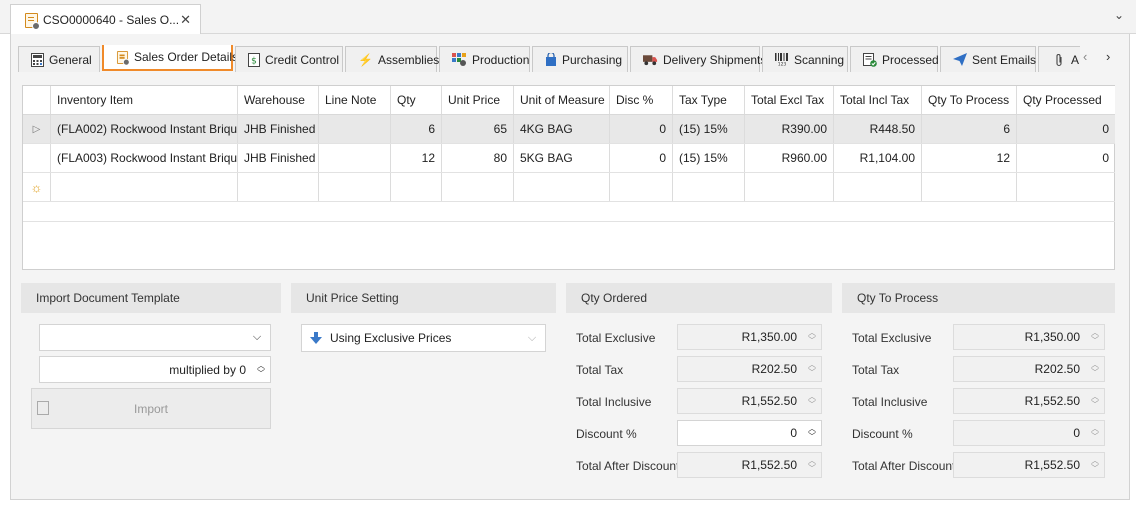 The image size is (1136, 511). Describe the element at coordinates (1052, 337) in the screenshot. I see `process-total-exclusive-value: R1,350.00` at that location.